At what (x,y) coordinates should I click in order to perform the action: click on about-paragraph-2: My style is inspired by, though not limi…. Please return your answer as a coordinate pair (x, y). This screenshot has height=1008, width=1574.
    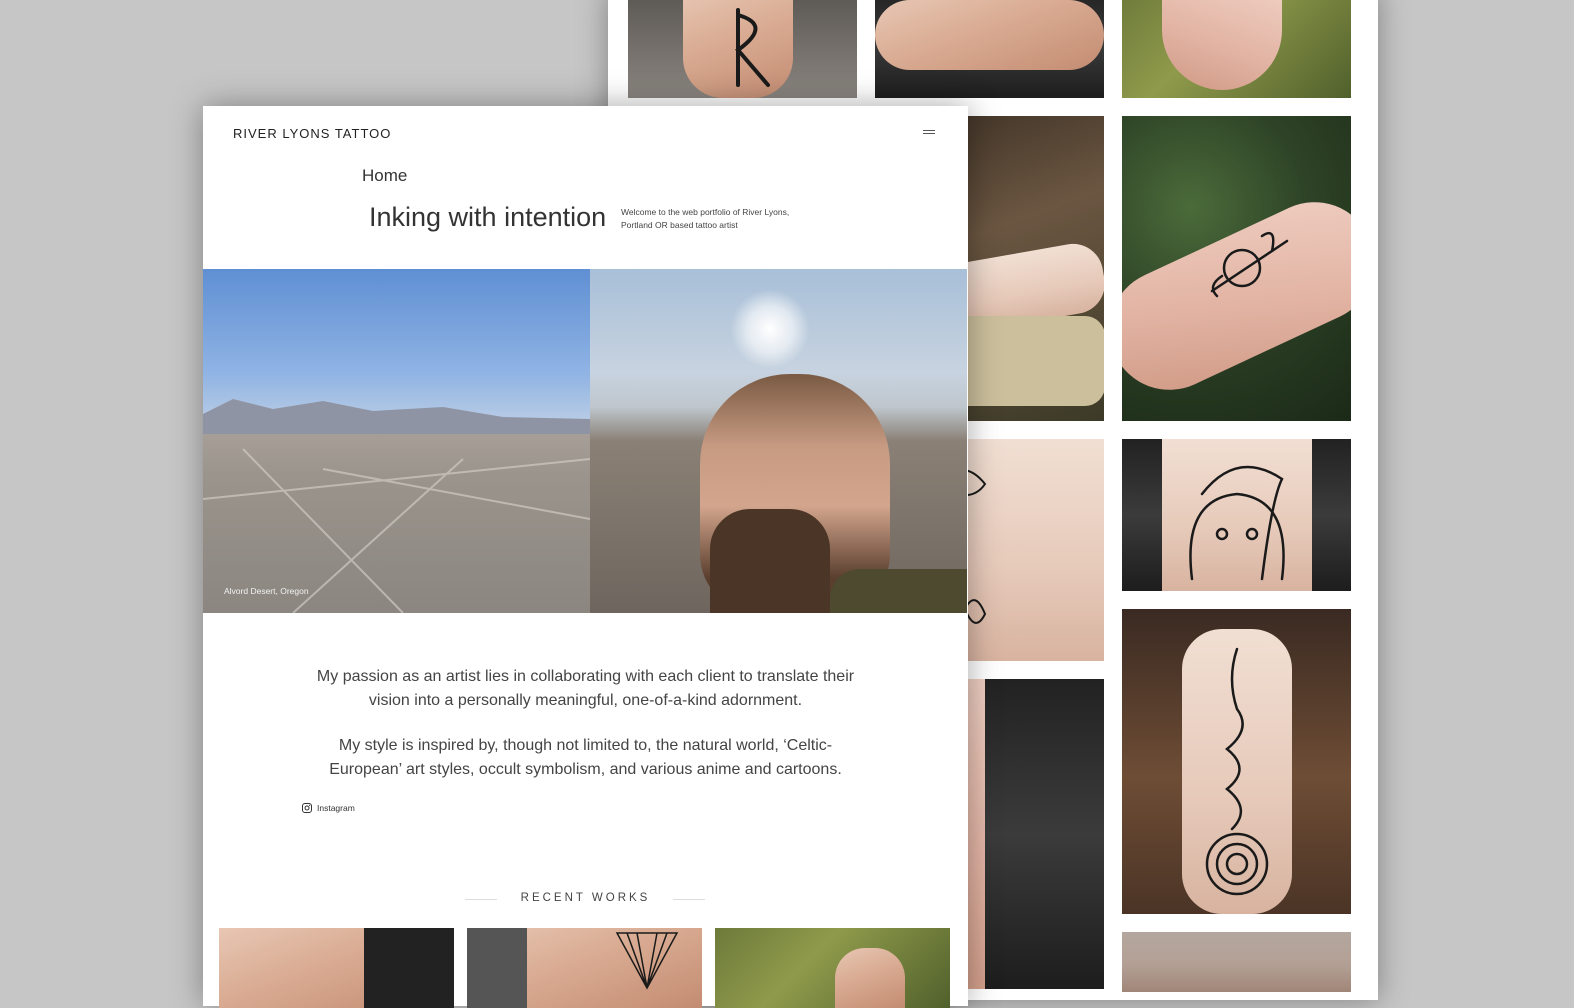
    Looking at the image, I should click on (585, 757).